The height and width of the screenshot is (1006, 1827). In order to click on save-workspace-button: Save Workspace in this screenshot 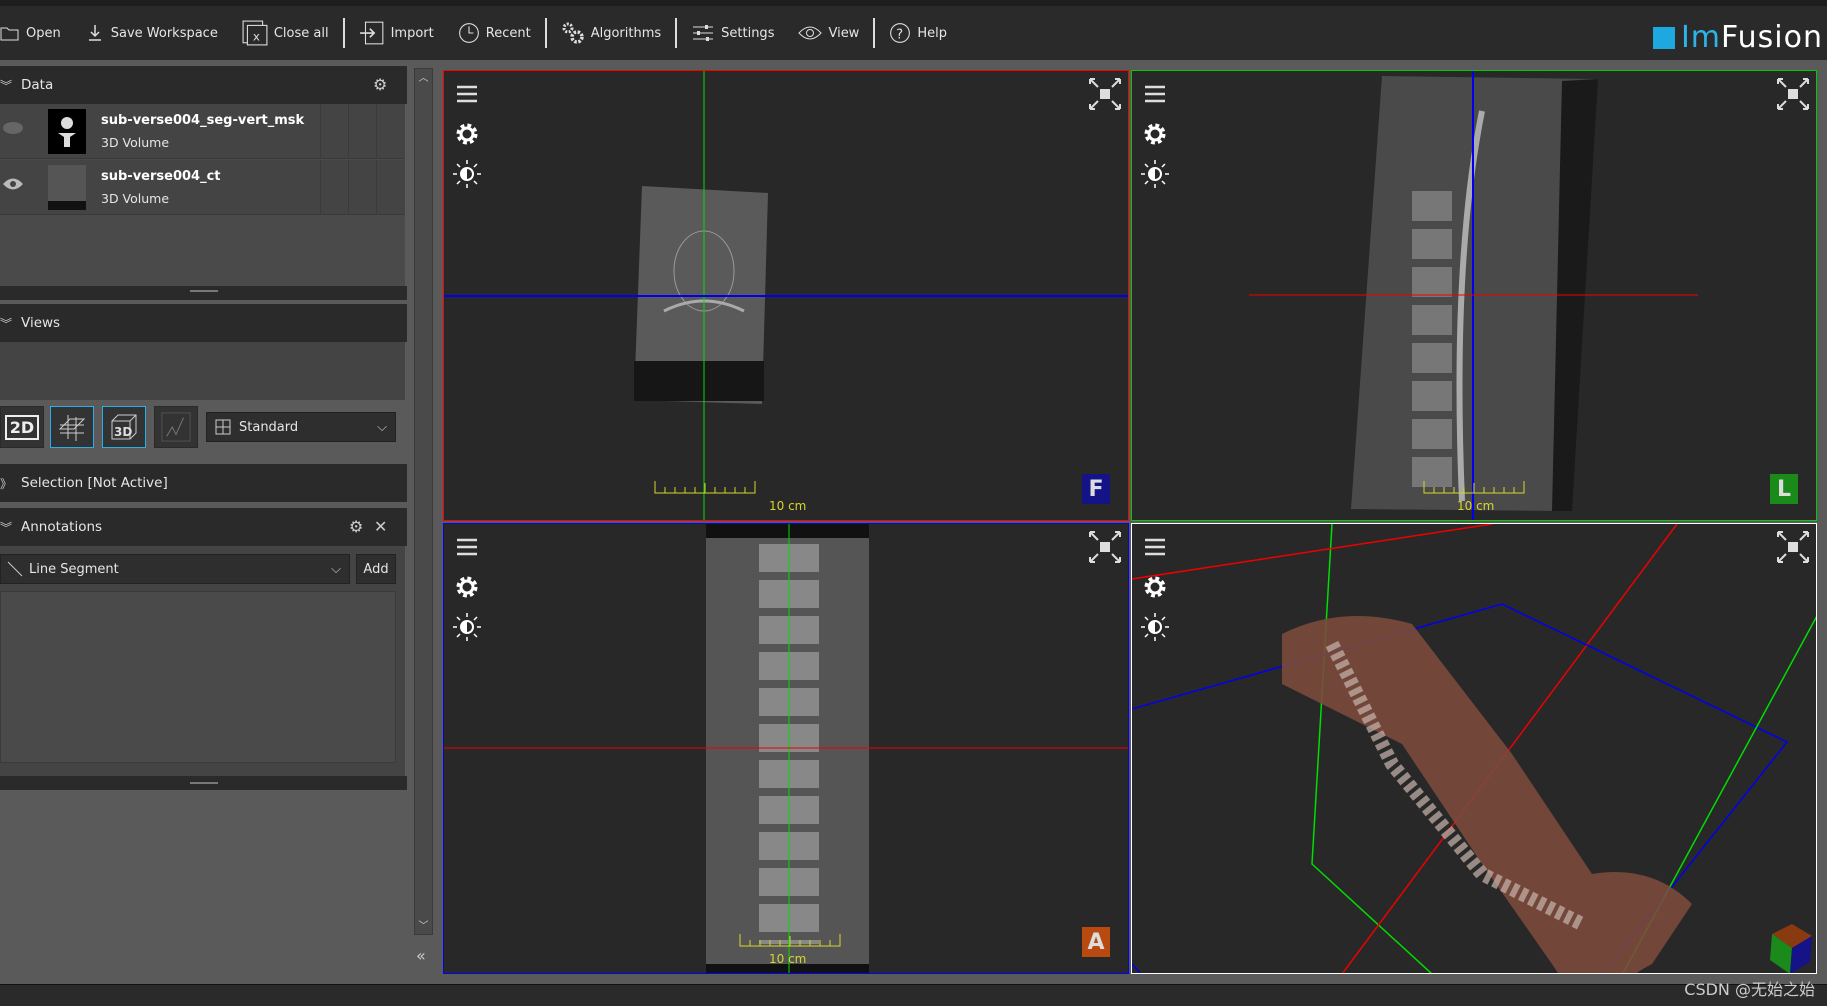, I will do `click(151, 33)`.